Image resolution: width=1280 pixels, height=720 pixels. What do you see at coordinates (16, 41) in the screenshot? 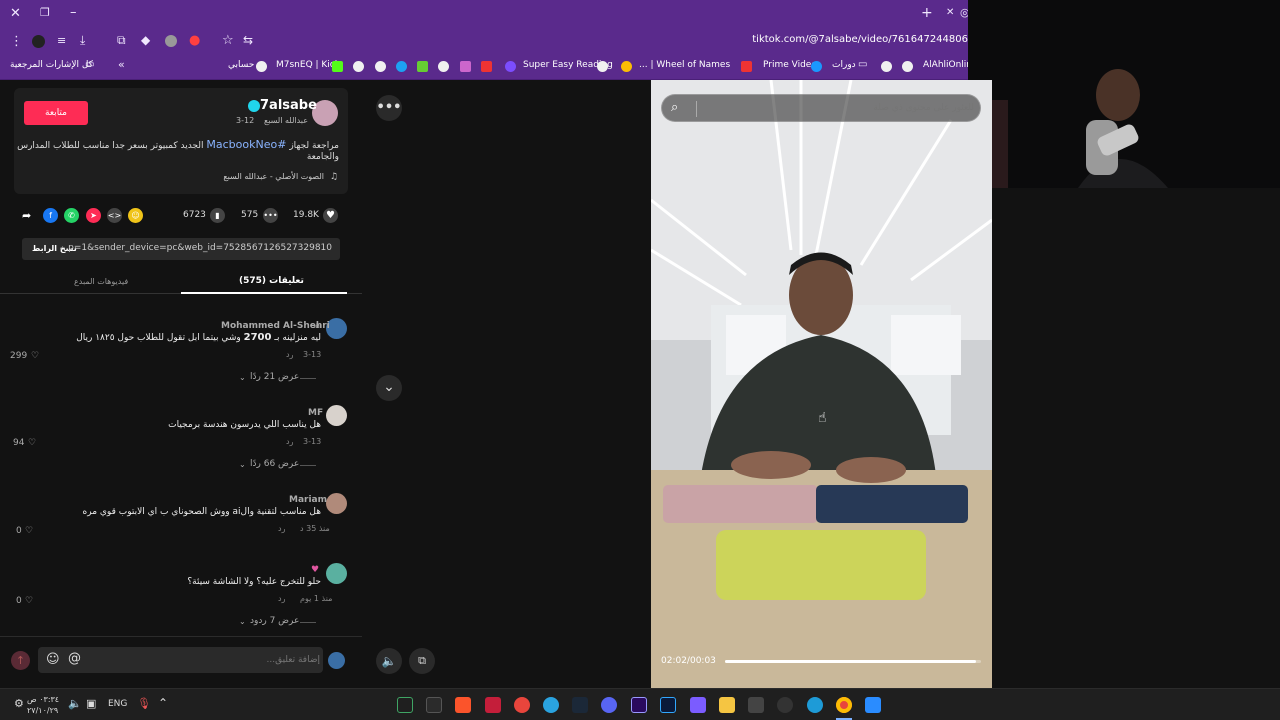
I see `menu-dots-icon: ⋮` at bounding box center [16, 41].